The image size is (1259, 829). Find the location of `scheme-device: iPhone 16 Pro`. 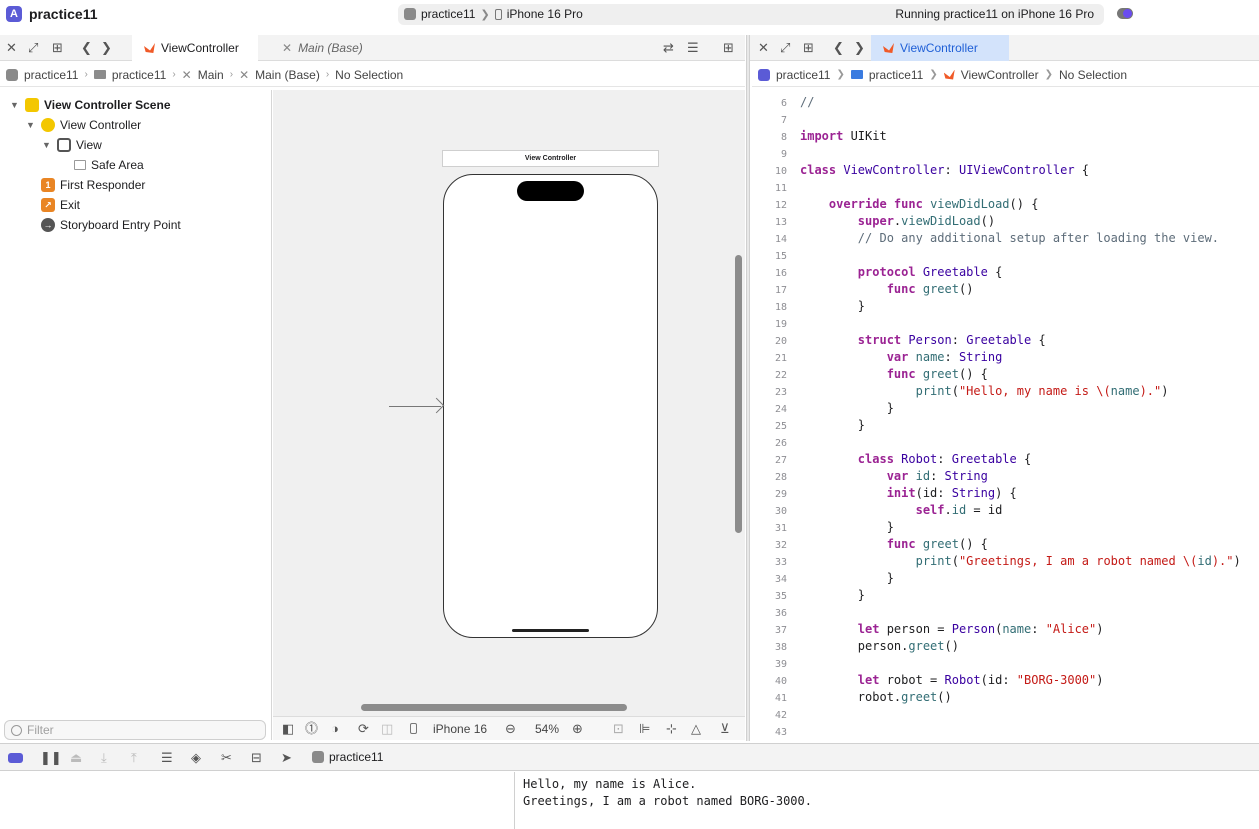

scheme-device: iPhone 16 Pro is located at coordinates (545, 14).